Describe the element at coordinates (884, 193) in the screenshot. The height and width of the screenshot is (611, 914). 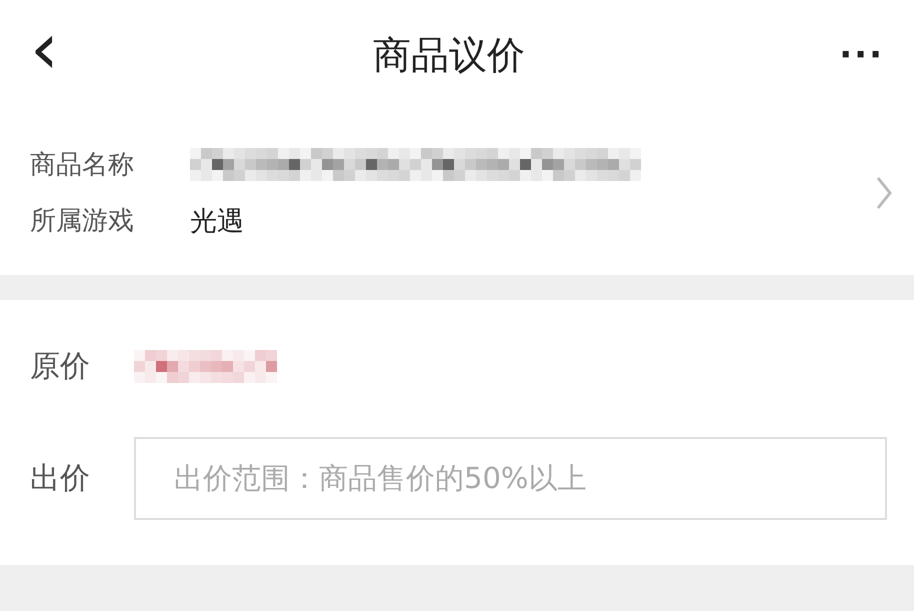
I see `chevron-right-icon` at that location.